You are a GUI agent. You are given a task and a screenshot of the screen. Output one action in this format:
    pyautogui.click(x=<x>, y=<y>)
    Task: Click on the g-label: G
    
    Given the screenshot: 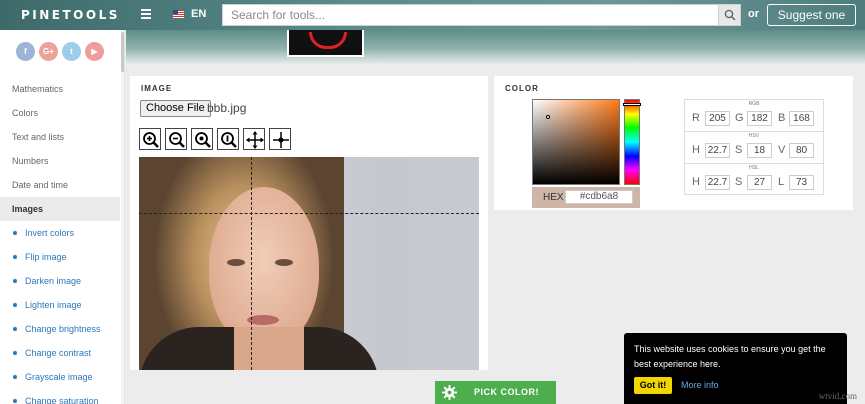 What is the action you would take?
    pyautogui.click(x=739, y=118)
    